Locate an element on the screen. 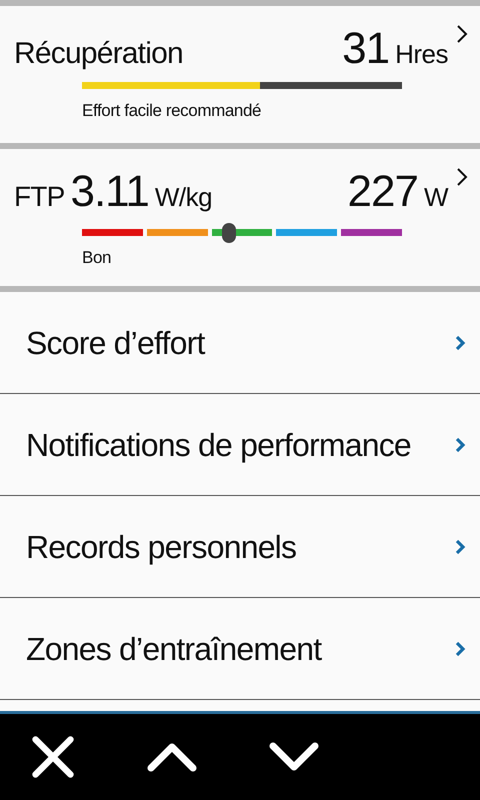  scroll-up-button is located at coordinates (172, 757).